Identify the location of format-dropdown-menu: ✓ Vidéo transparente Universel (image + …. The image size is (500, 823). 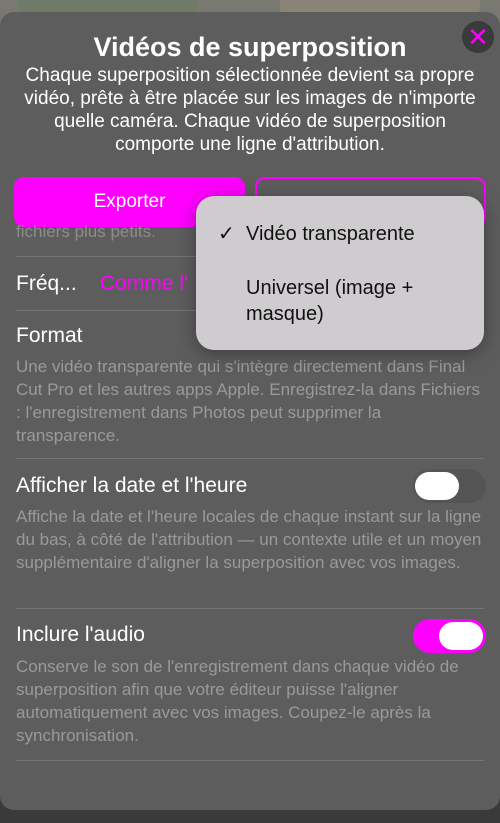
(340, 273).